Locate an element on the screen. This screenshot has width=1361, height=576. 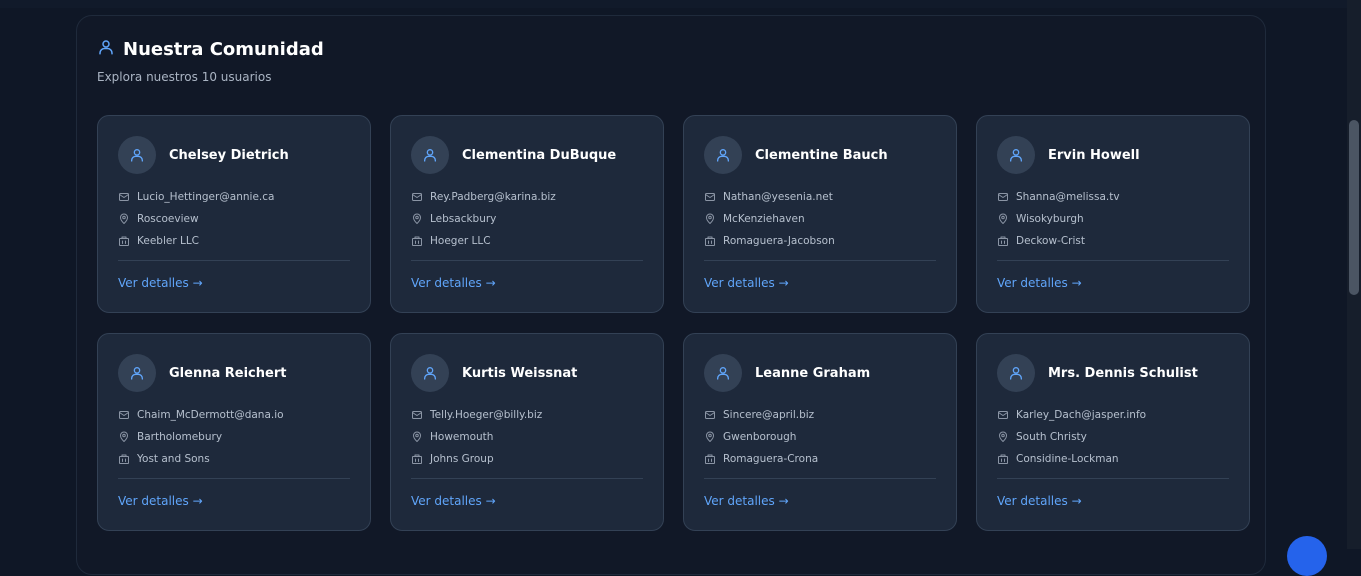
company-row: Keebler LLC is located at coordinates (234, 241).